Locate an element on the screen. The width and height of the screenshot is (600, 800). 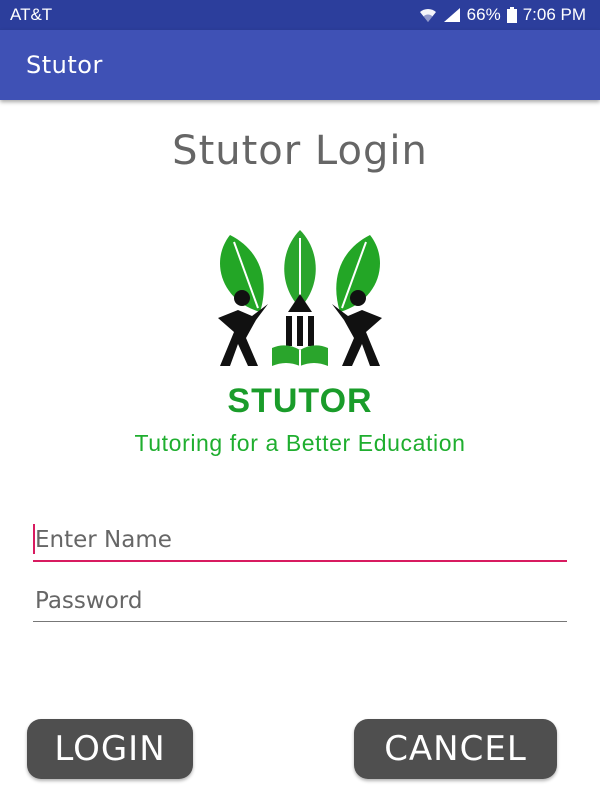
name-input is located at coordinates (300, 541).